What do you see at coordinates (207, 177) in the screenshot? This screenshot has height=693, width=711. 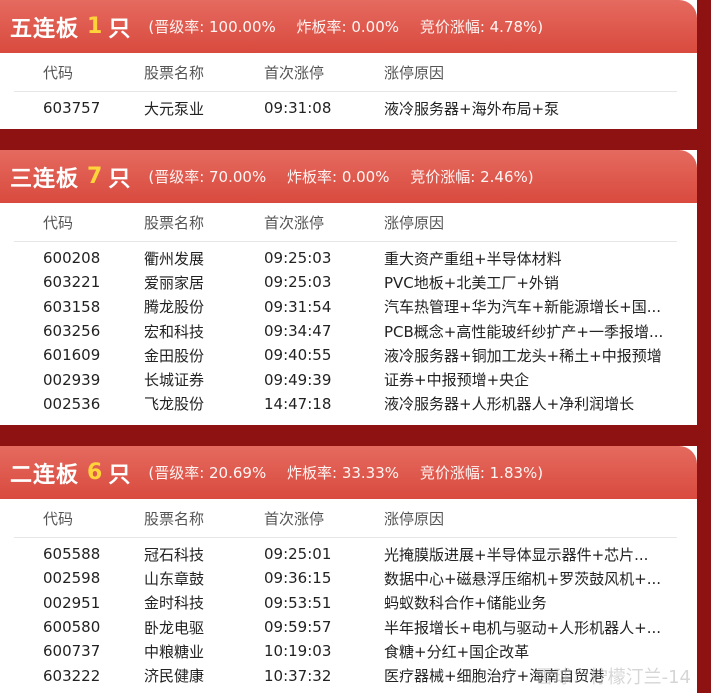 I see `promotion-rate: (晋级率: 70.00%` at bounding box center [207, 177].